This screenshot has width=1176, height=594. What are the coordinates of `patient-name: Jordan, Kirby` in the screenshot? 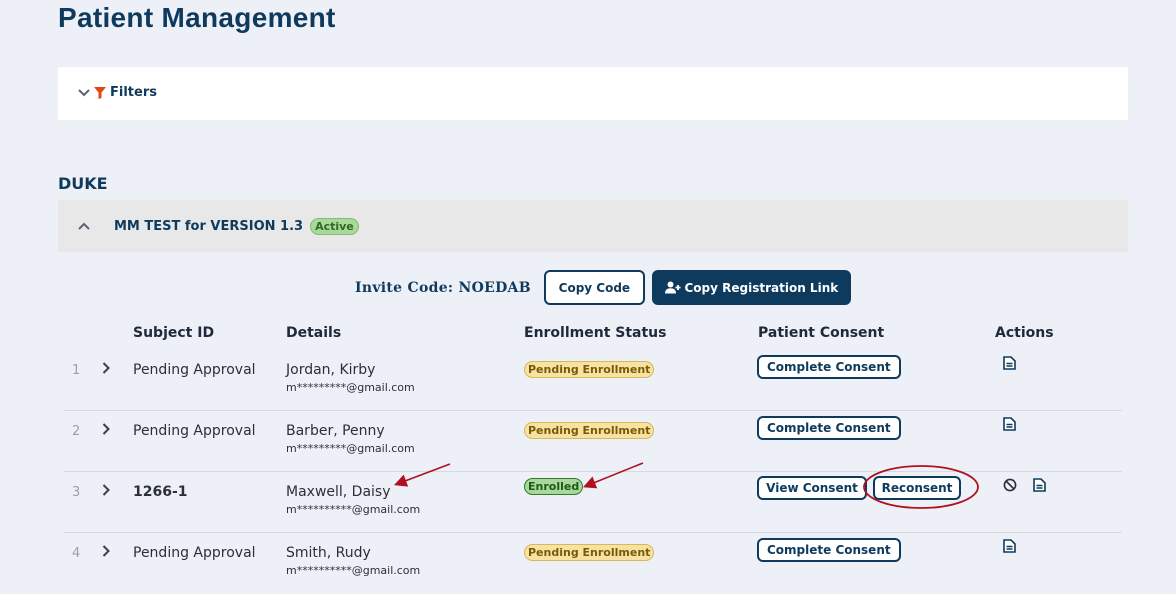 It's located at (331, 370).